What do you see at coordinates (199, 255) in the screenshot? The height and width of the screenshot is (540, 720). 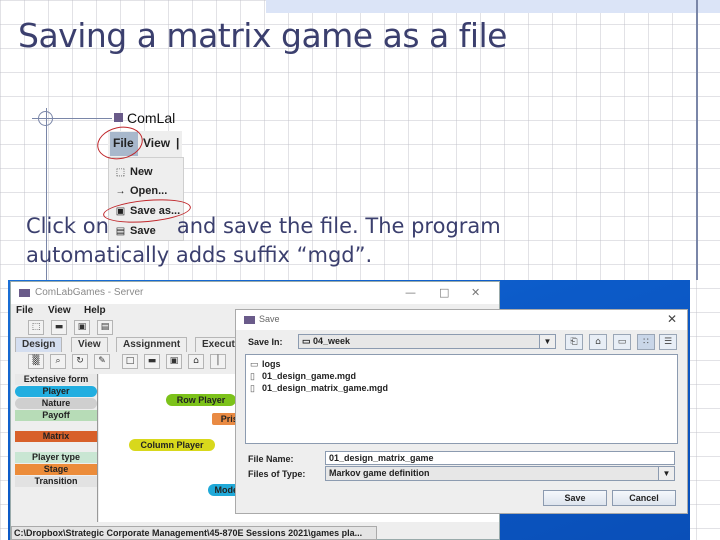 I see `body-text-part: automatically adds suffix “mgd”.` at bounding box center [199, 255].